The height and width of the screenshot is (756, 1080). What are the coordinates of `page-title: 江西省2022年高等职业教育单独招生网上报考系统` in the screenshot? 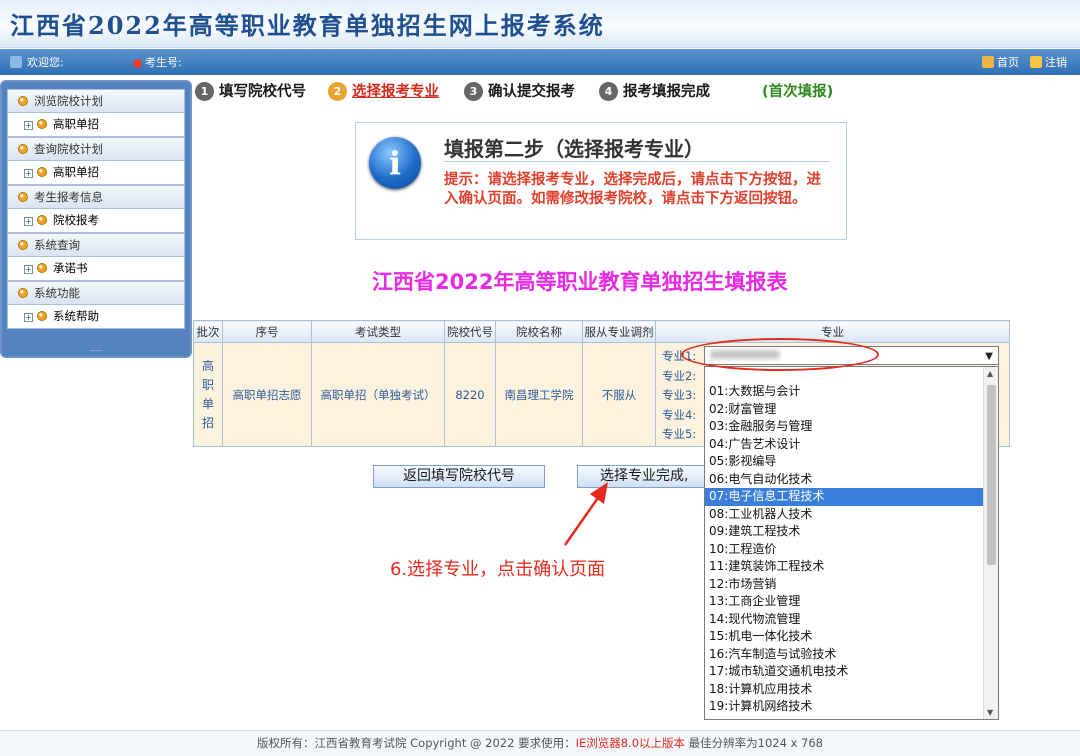 It's located at (307, 25).